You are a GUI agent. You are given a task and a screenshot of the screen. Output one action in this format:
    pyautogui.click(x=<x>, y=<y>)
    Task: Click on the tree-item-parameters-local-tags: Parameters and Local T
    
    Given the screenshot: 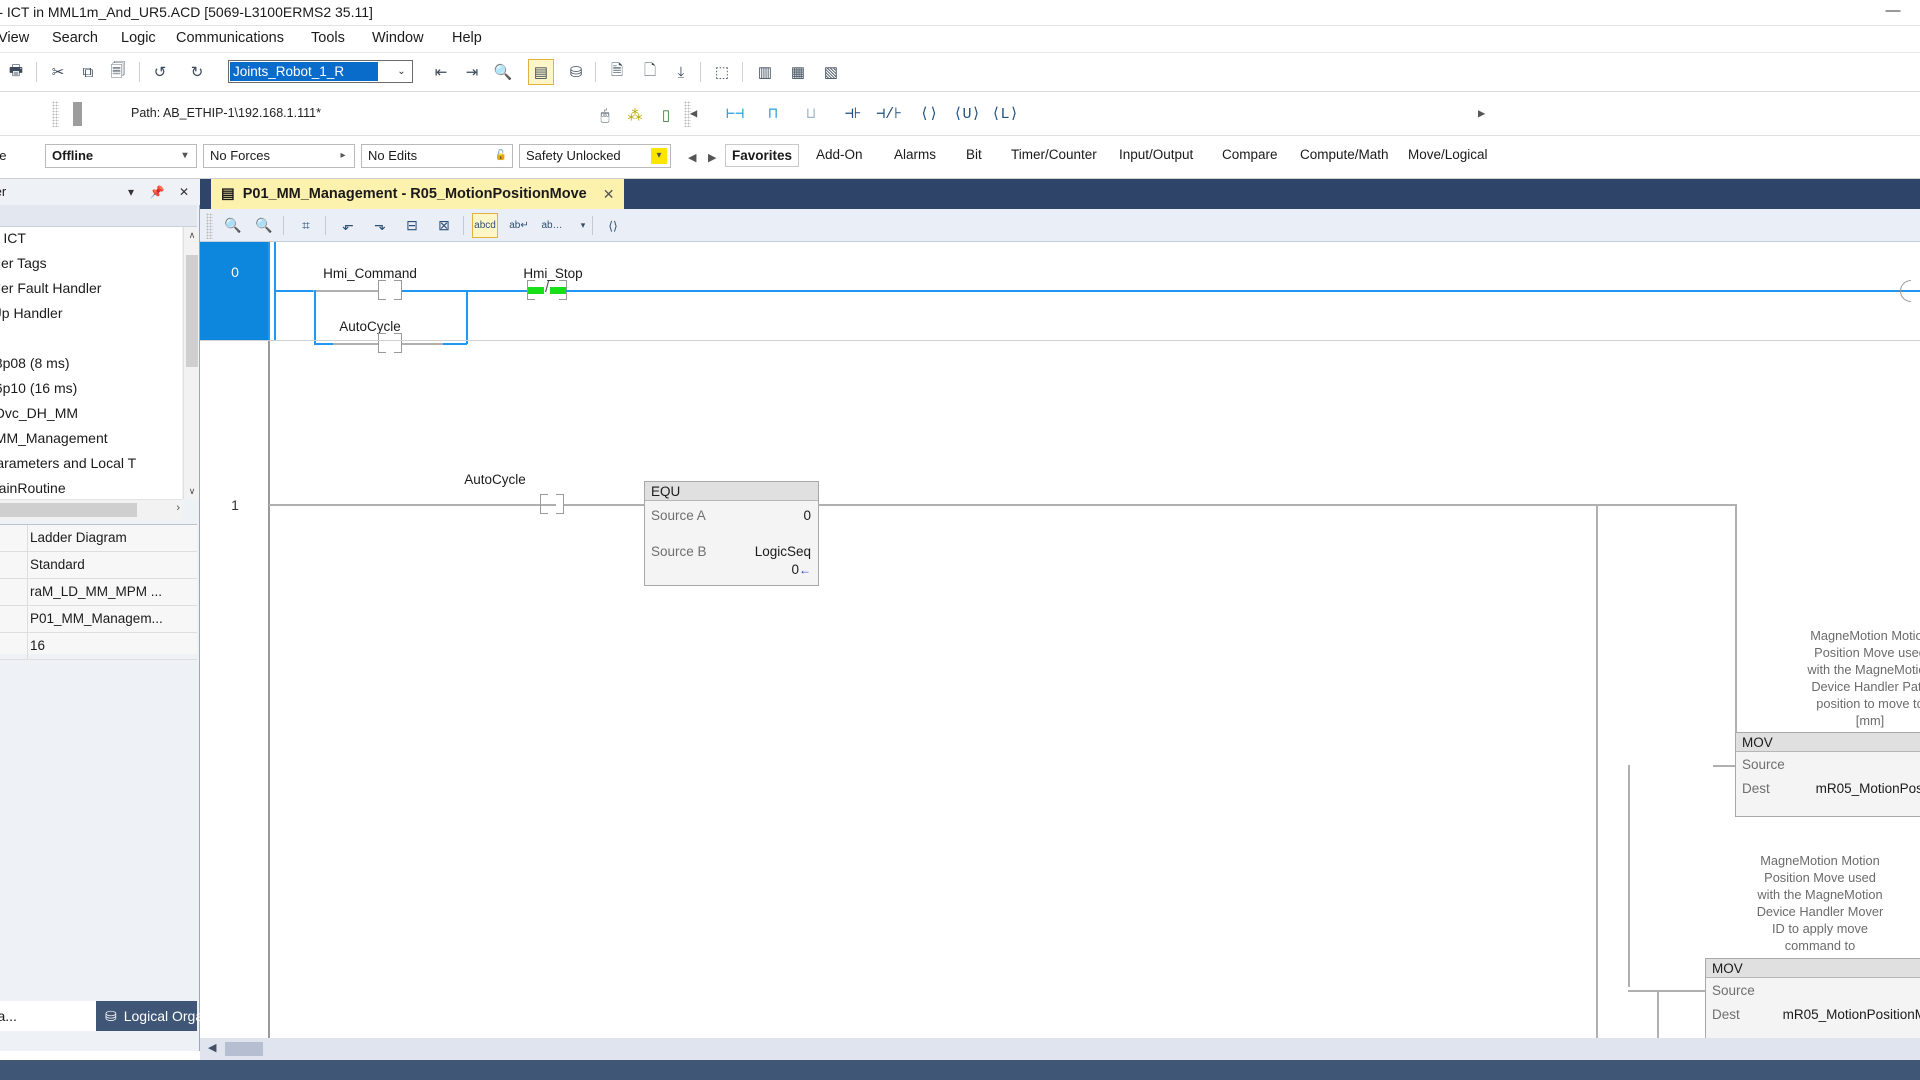 What is the action you would take?
    pyautogui.click(x=91, y=464)
    